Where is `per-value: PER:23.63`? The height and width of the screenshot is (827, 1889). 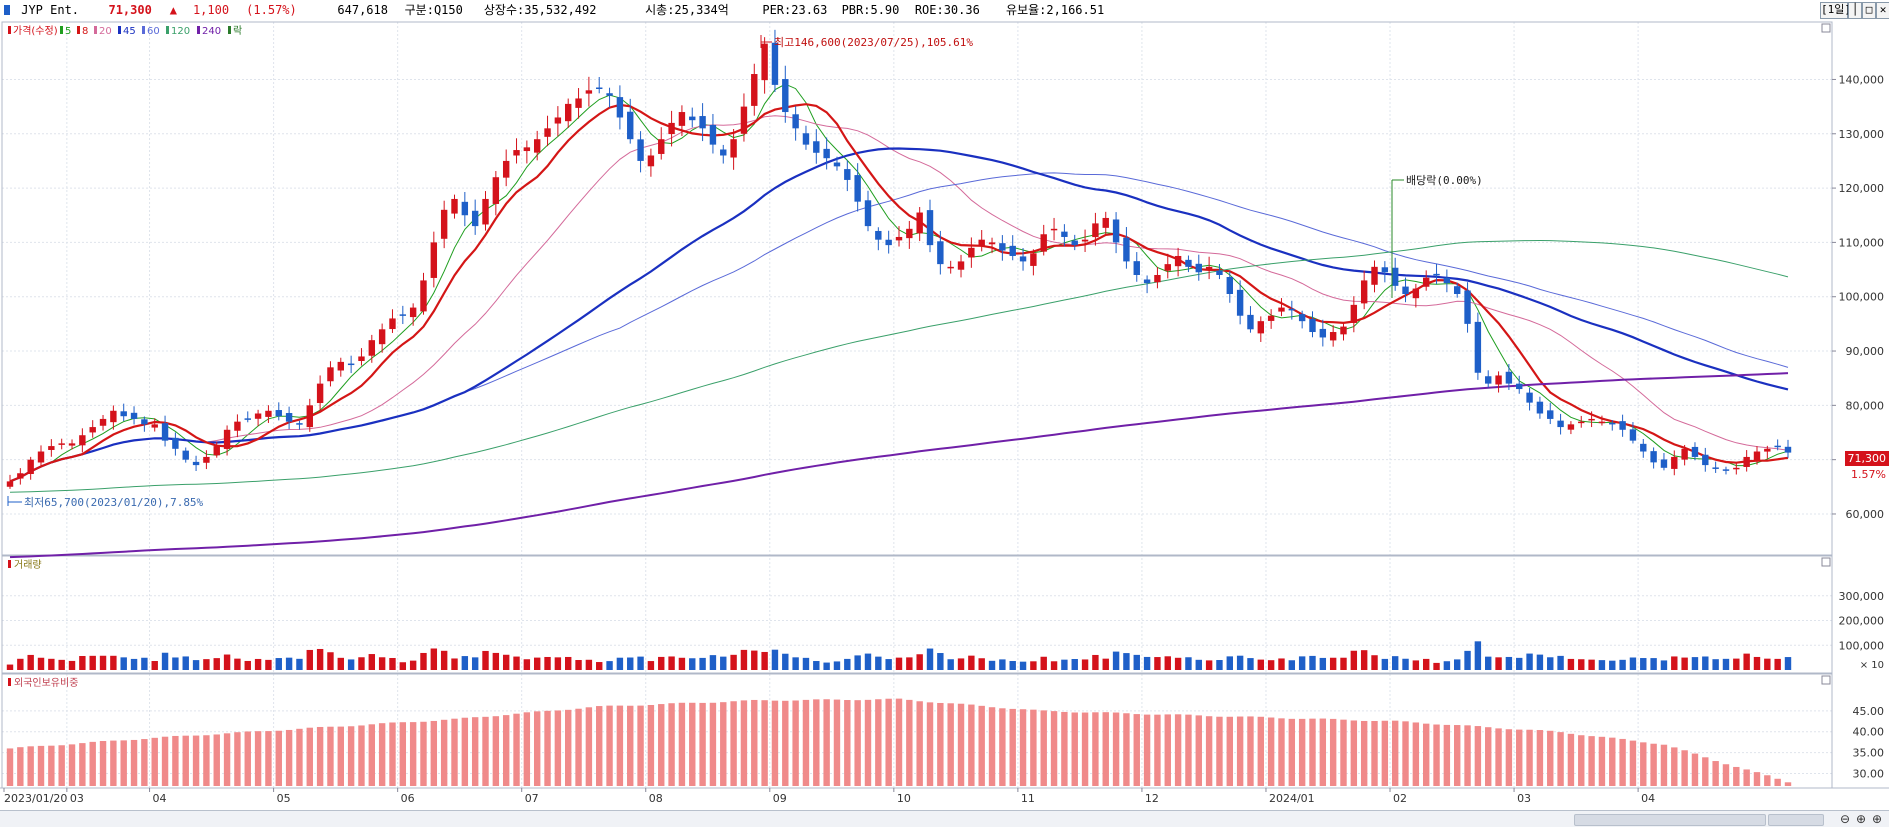
per-value: PER:23.63 is located at coordinates (795, 10).